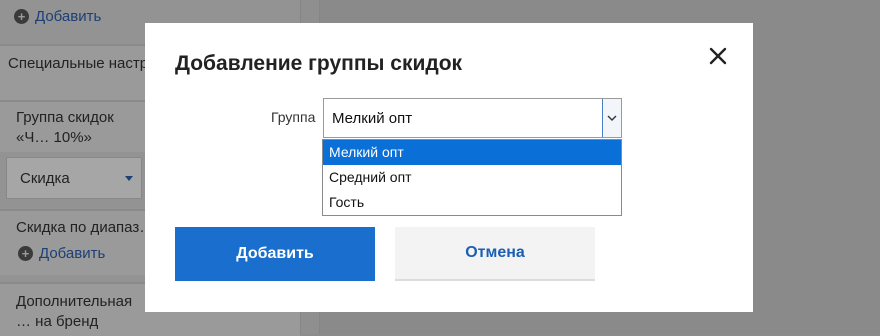  What do you see at coordinates (319, 63) in the screenshot?
I see `dialog-title: Добавление группы скидок` at bounding box center [319, 63].